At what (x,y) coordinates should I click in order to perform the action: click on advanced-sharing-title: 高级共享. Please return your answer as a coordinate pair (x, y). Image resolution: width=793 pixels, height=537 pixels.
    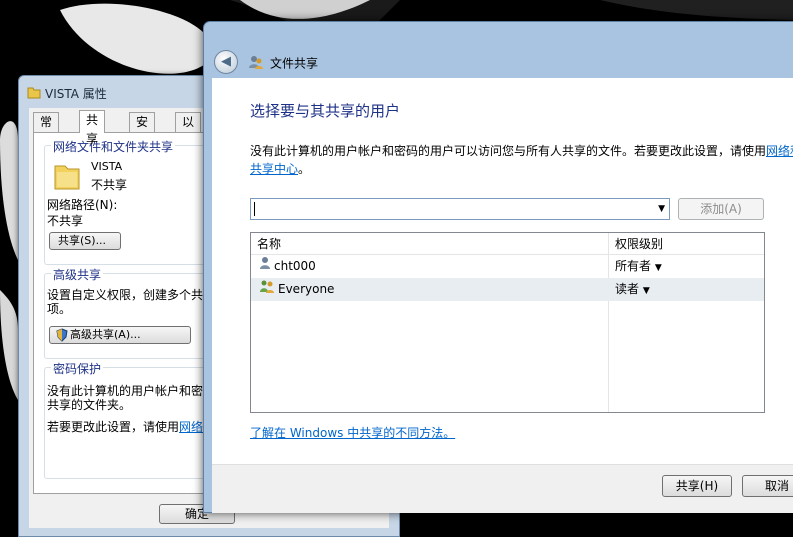
    Looking at the image, I should click on (77, 274).